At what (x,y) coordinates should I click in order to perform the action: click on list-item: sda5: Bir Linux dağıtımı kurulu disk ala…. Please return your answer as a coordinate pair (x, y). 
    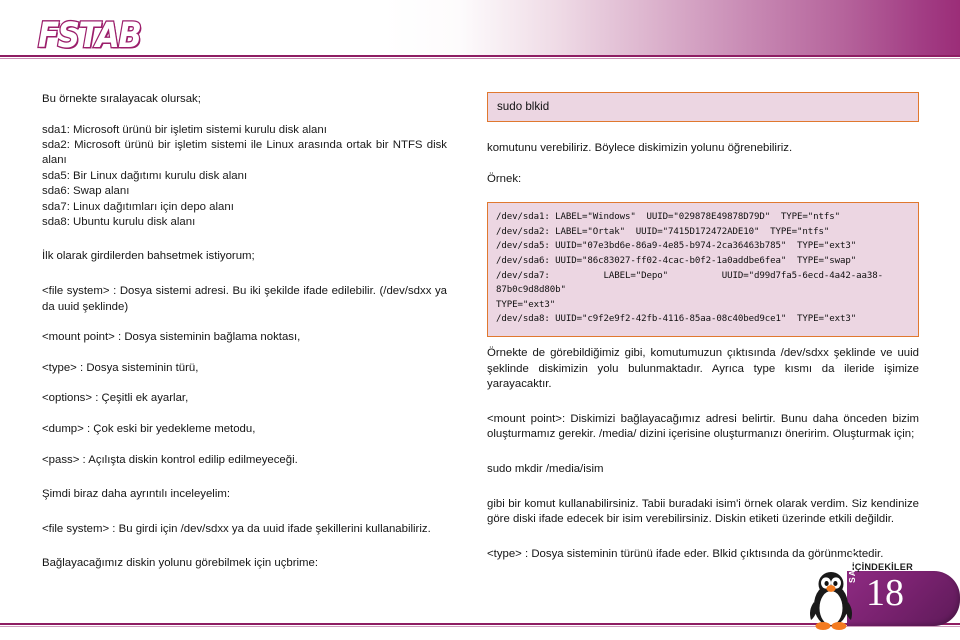
    Looking at the image, I should click on (145, 175).